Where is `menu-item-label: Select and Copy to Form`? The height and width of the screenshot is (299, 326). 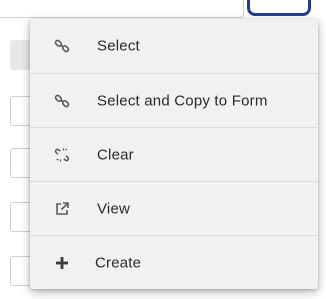
menu-item-label: Select and Copy to Form is located at coordinates (182, 100).